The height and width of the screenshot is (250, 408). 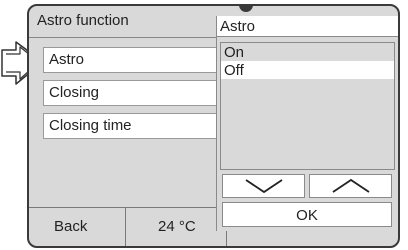 I want to click on menu-item-closing: Closing, so click(x=134, y=93).